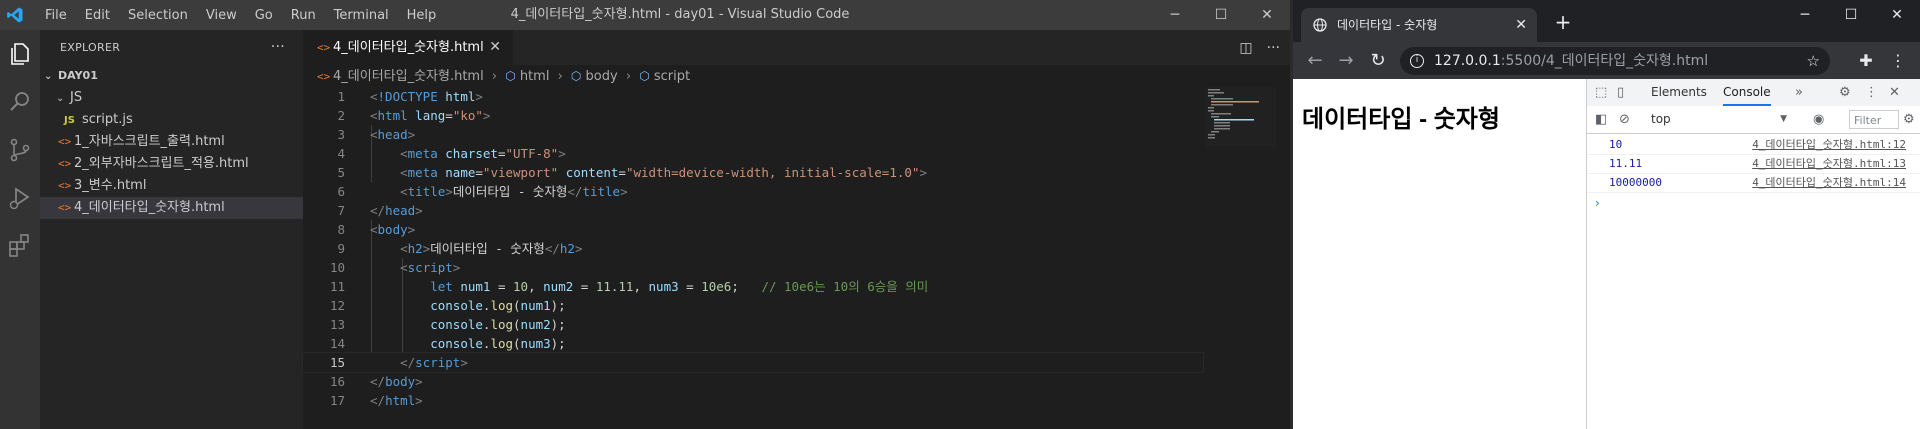 The image size is (1920, 429). Describe the element at coordinates (20, 246) in the screenshot. I see `extensions-icon` at that location.